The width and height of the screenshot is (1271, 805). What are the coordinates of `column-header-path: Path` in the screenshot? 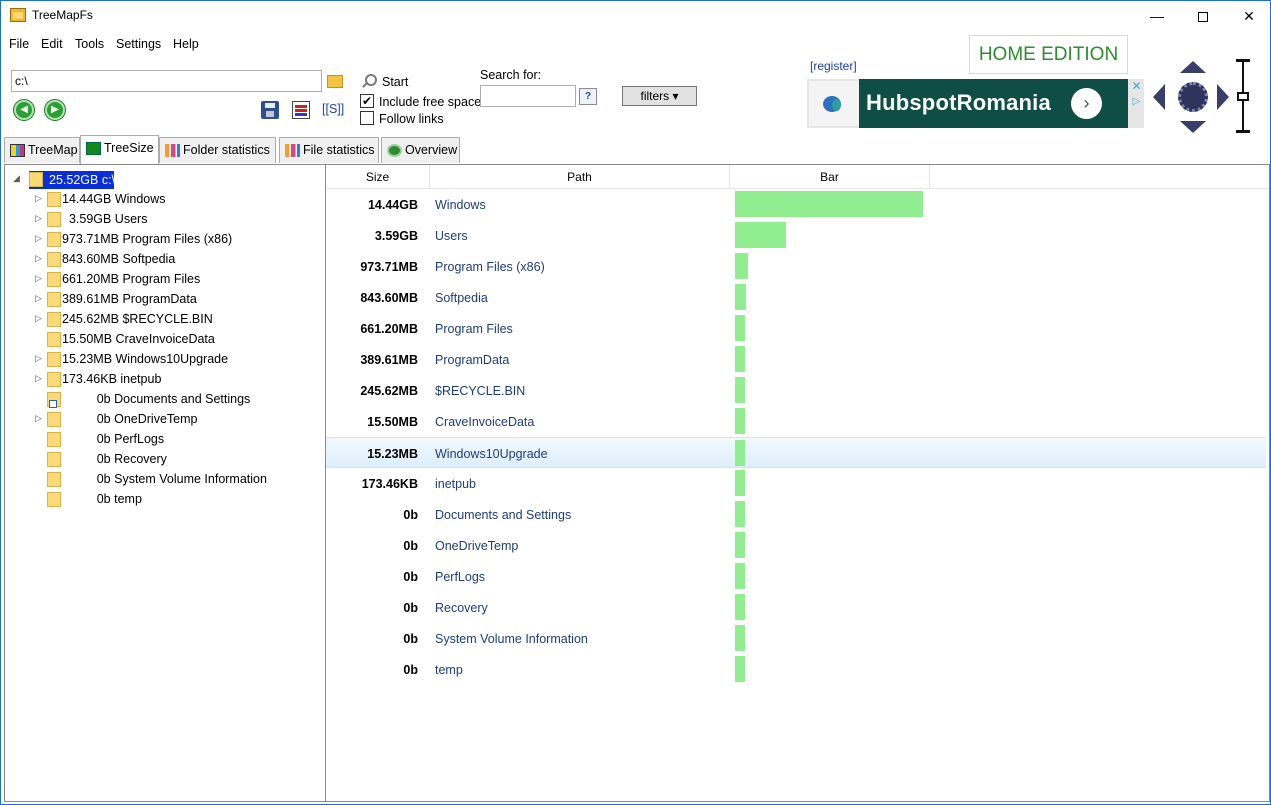 It's located at (580, 177).